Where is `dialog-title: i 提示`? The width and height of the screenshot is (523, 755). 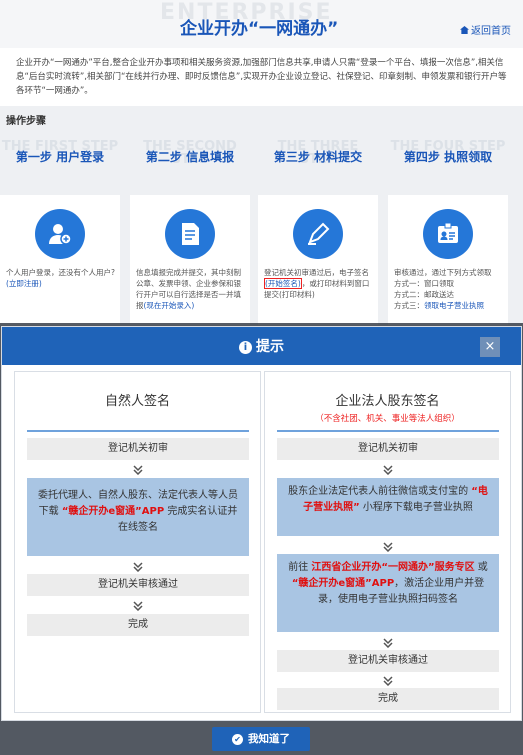 dialog-title: i 提示 is located at coordinates (261, 346).